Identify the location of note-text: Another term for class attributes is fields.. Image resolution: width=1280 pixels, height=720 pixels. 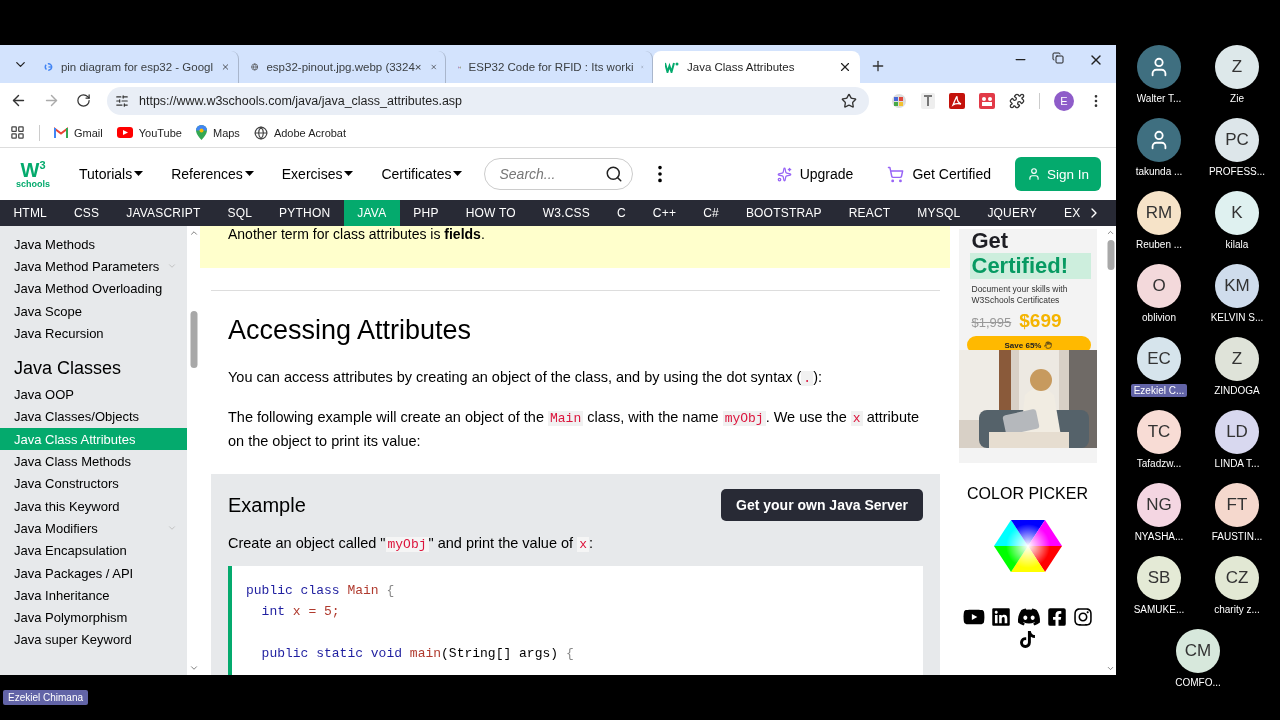
(356, 234).